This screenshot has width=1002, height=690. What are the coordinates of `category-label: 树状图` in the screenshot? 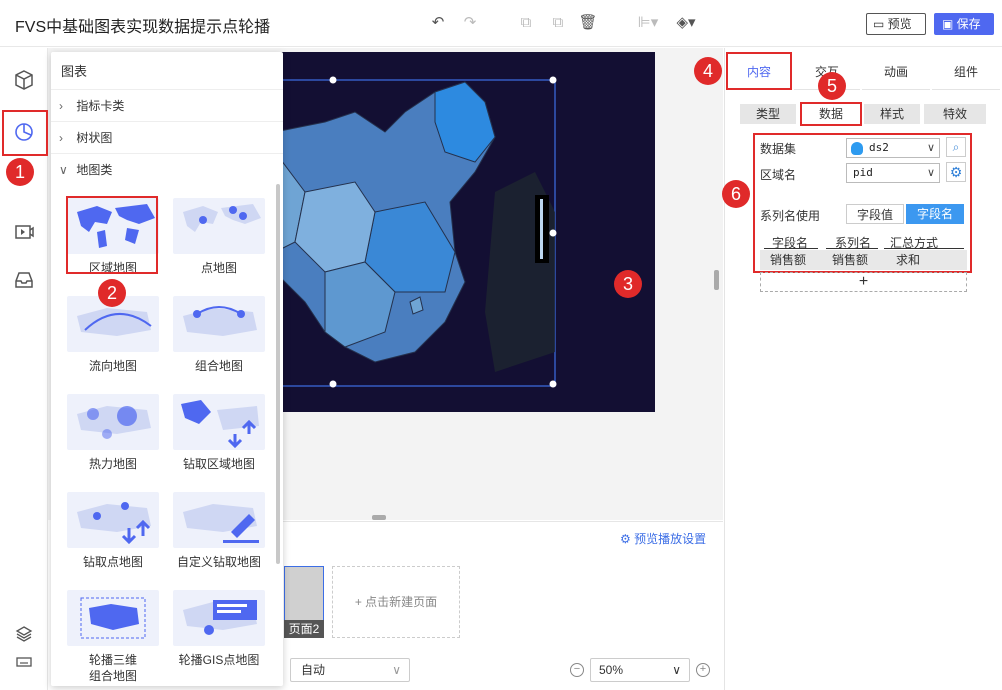 It's located at (94, 138).